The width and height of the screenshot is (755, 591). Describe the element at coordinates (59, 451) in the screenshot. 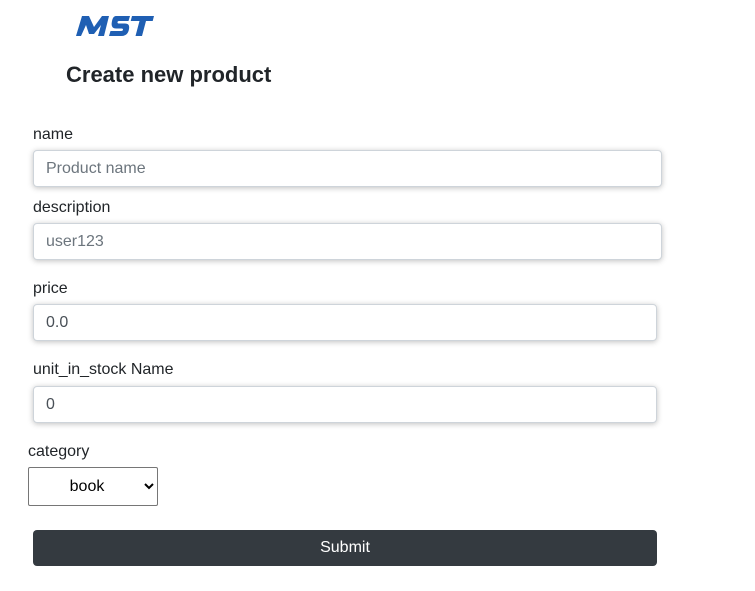

I see `category-label: category` at that location.